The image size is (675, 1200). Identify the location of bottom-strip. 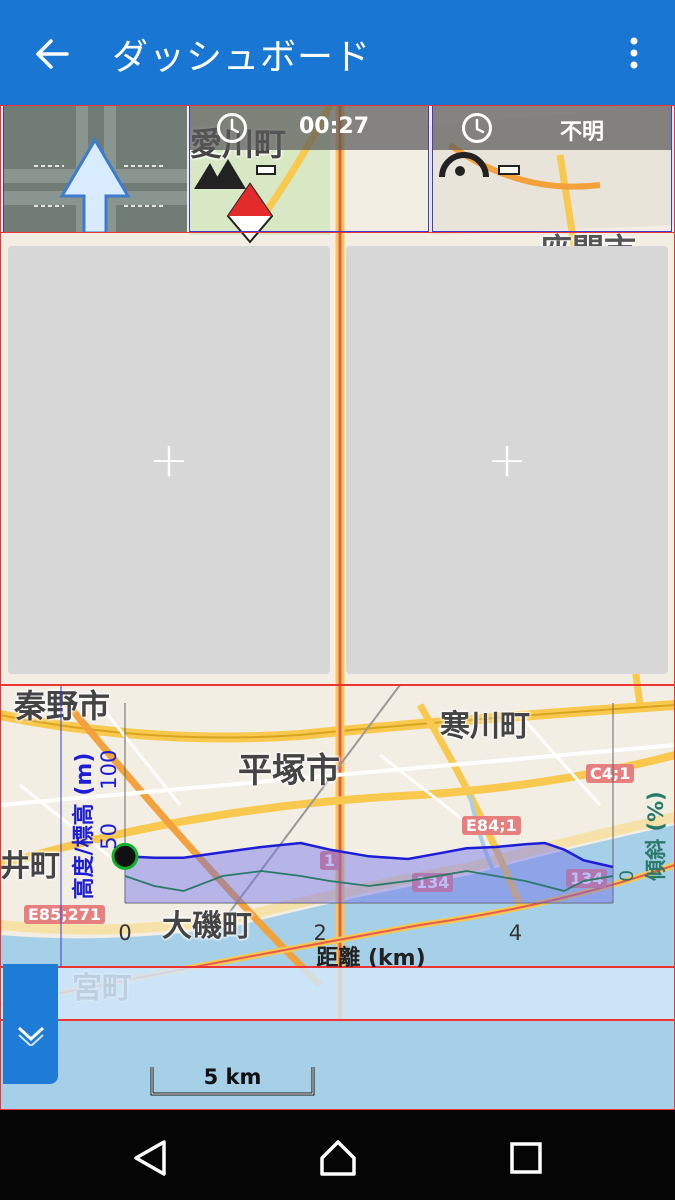
(337, 993).